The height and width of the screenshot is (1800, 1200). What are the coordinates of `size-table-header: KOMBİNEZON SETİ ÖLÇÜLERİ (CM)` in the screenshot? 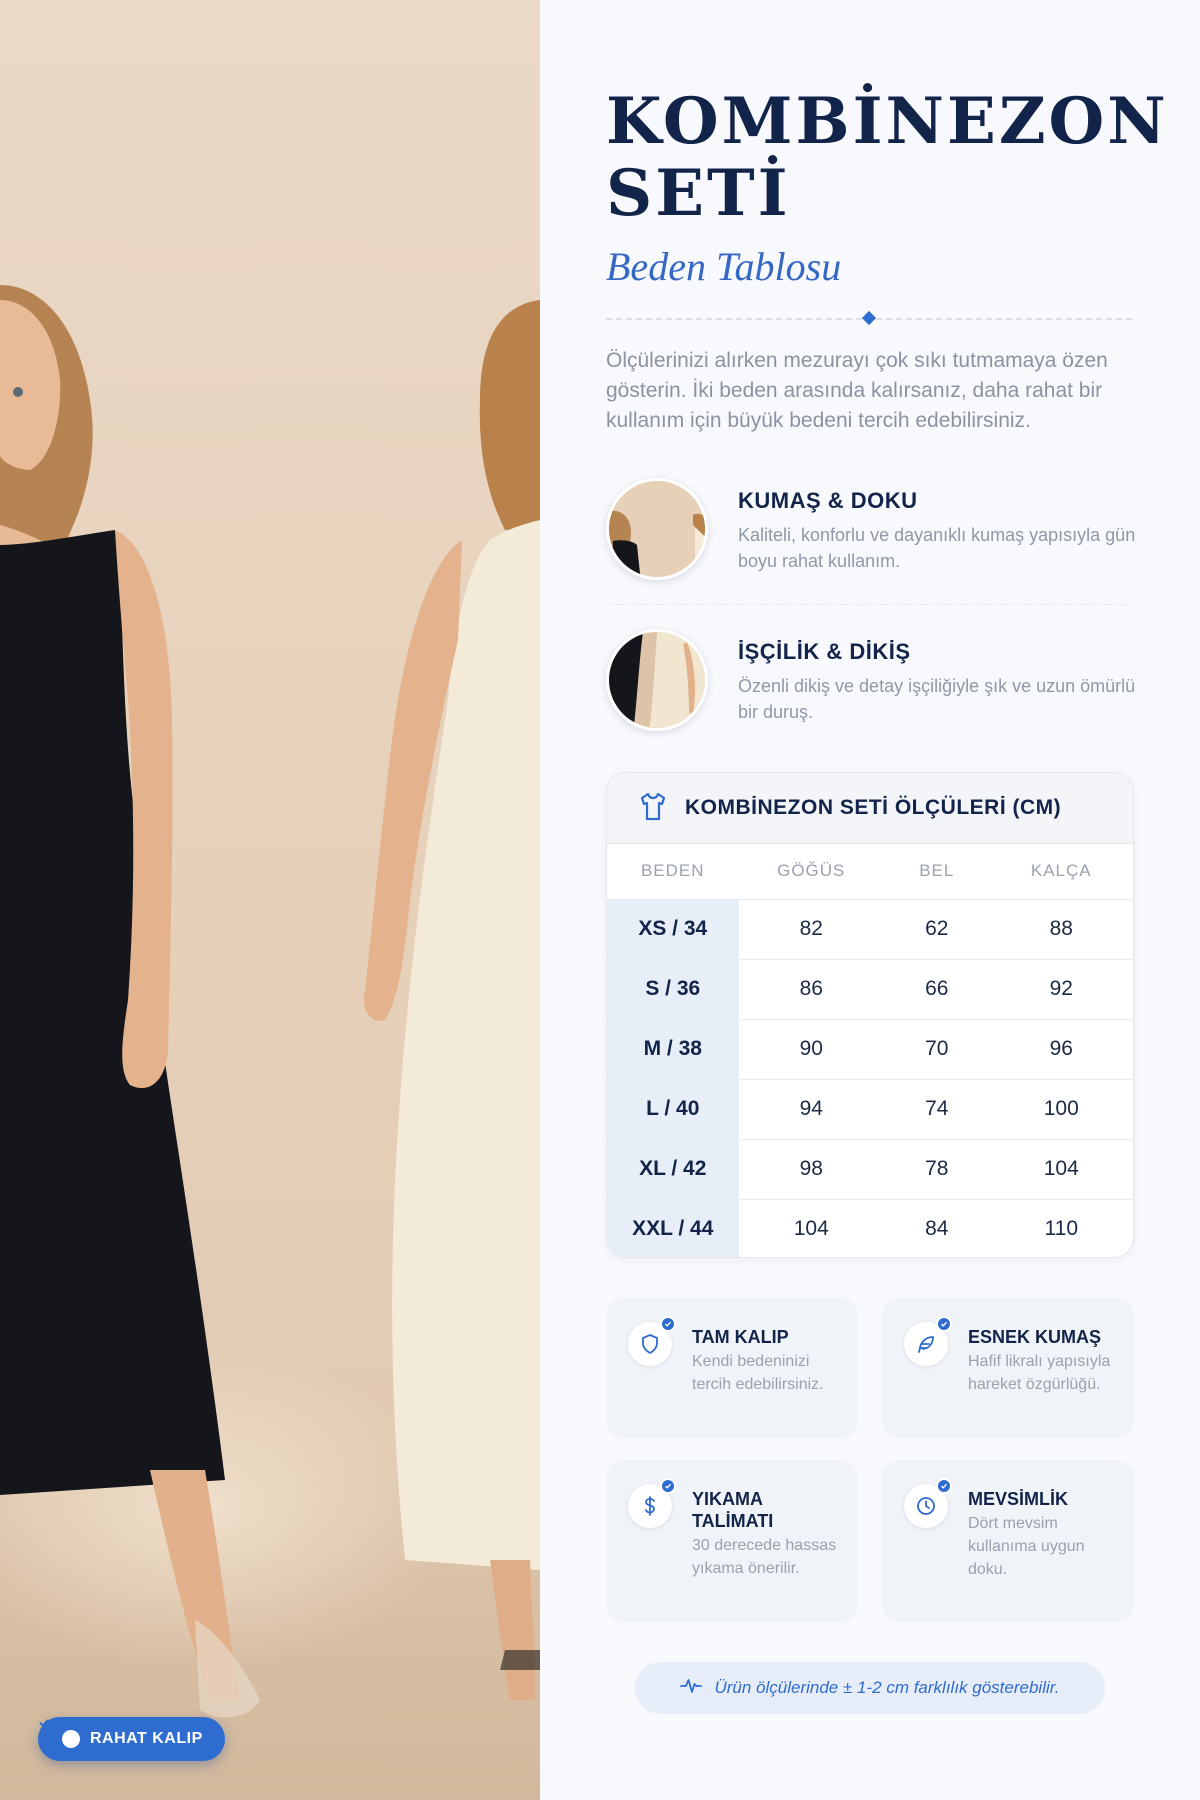 It's located at (870, 808).